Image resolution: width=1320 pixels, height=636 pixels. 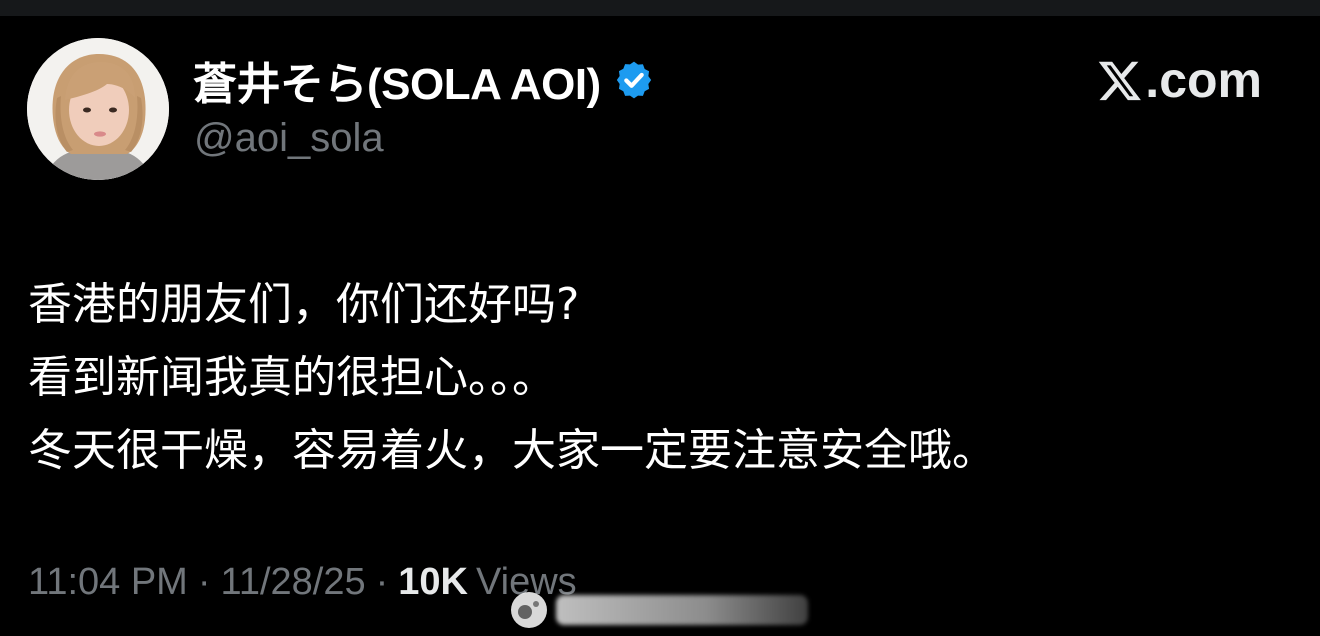 What do you see at coordinates (660, 8) in the screenshot?
I see `top-strip` at bounding box center [660, 8].